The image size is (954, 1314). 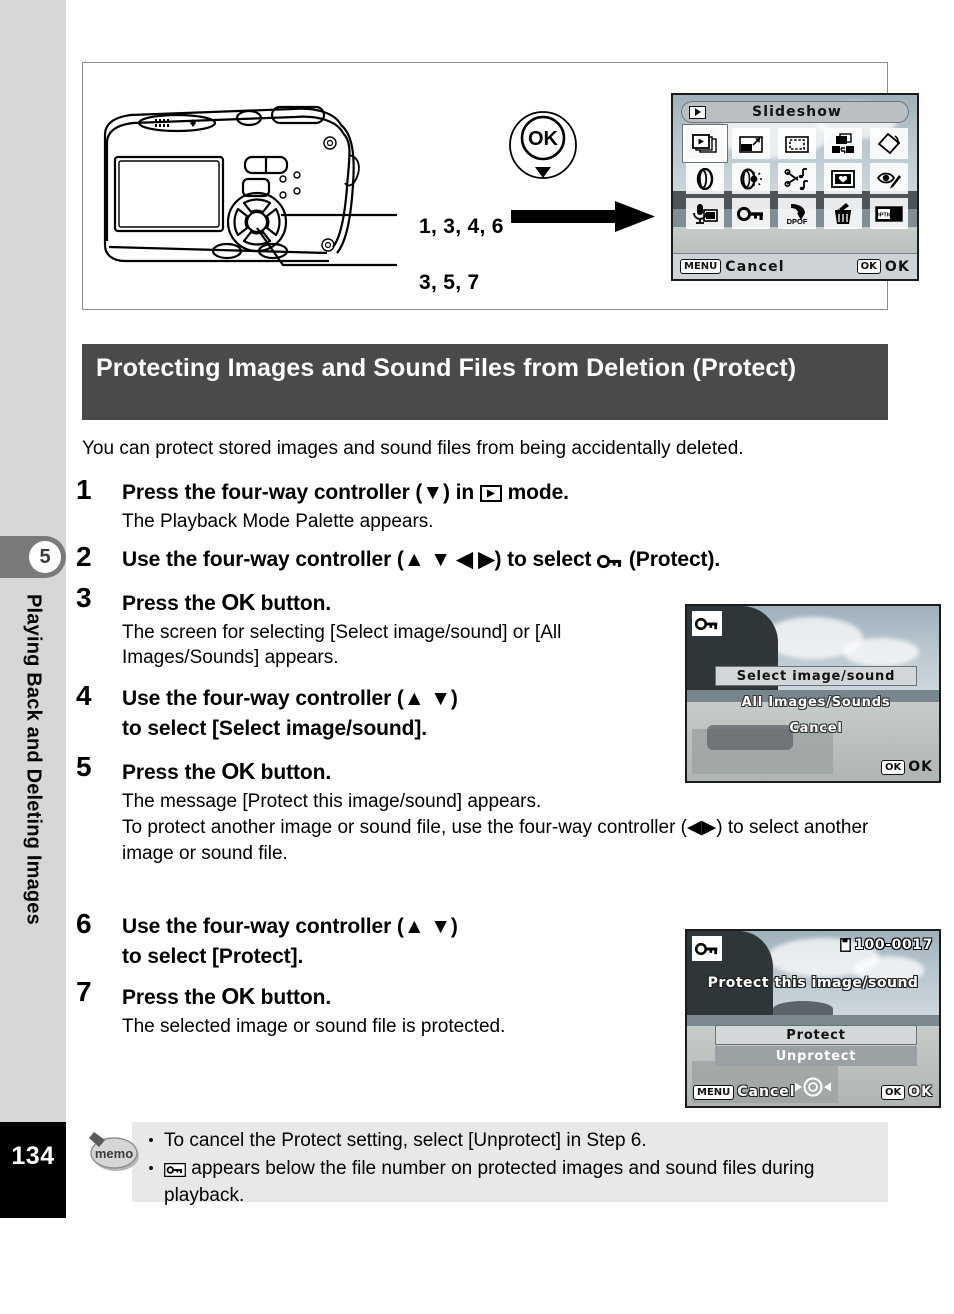 I want to click on playback-mode-palette-screen: Slideshow DPOF OPTIO MENU Cancel OK OK, so click(x=795, y=187).